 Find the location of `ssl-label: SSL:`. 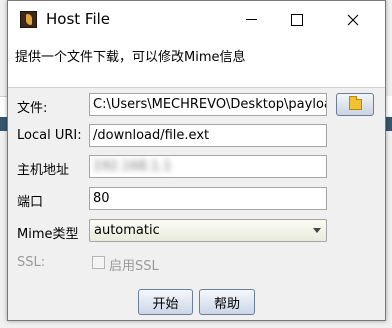

ssl-label: SSL: is located at coordinates (31, 262).